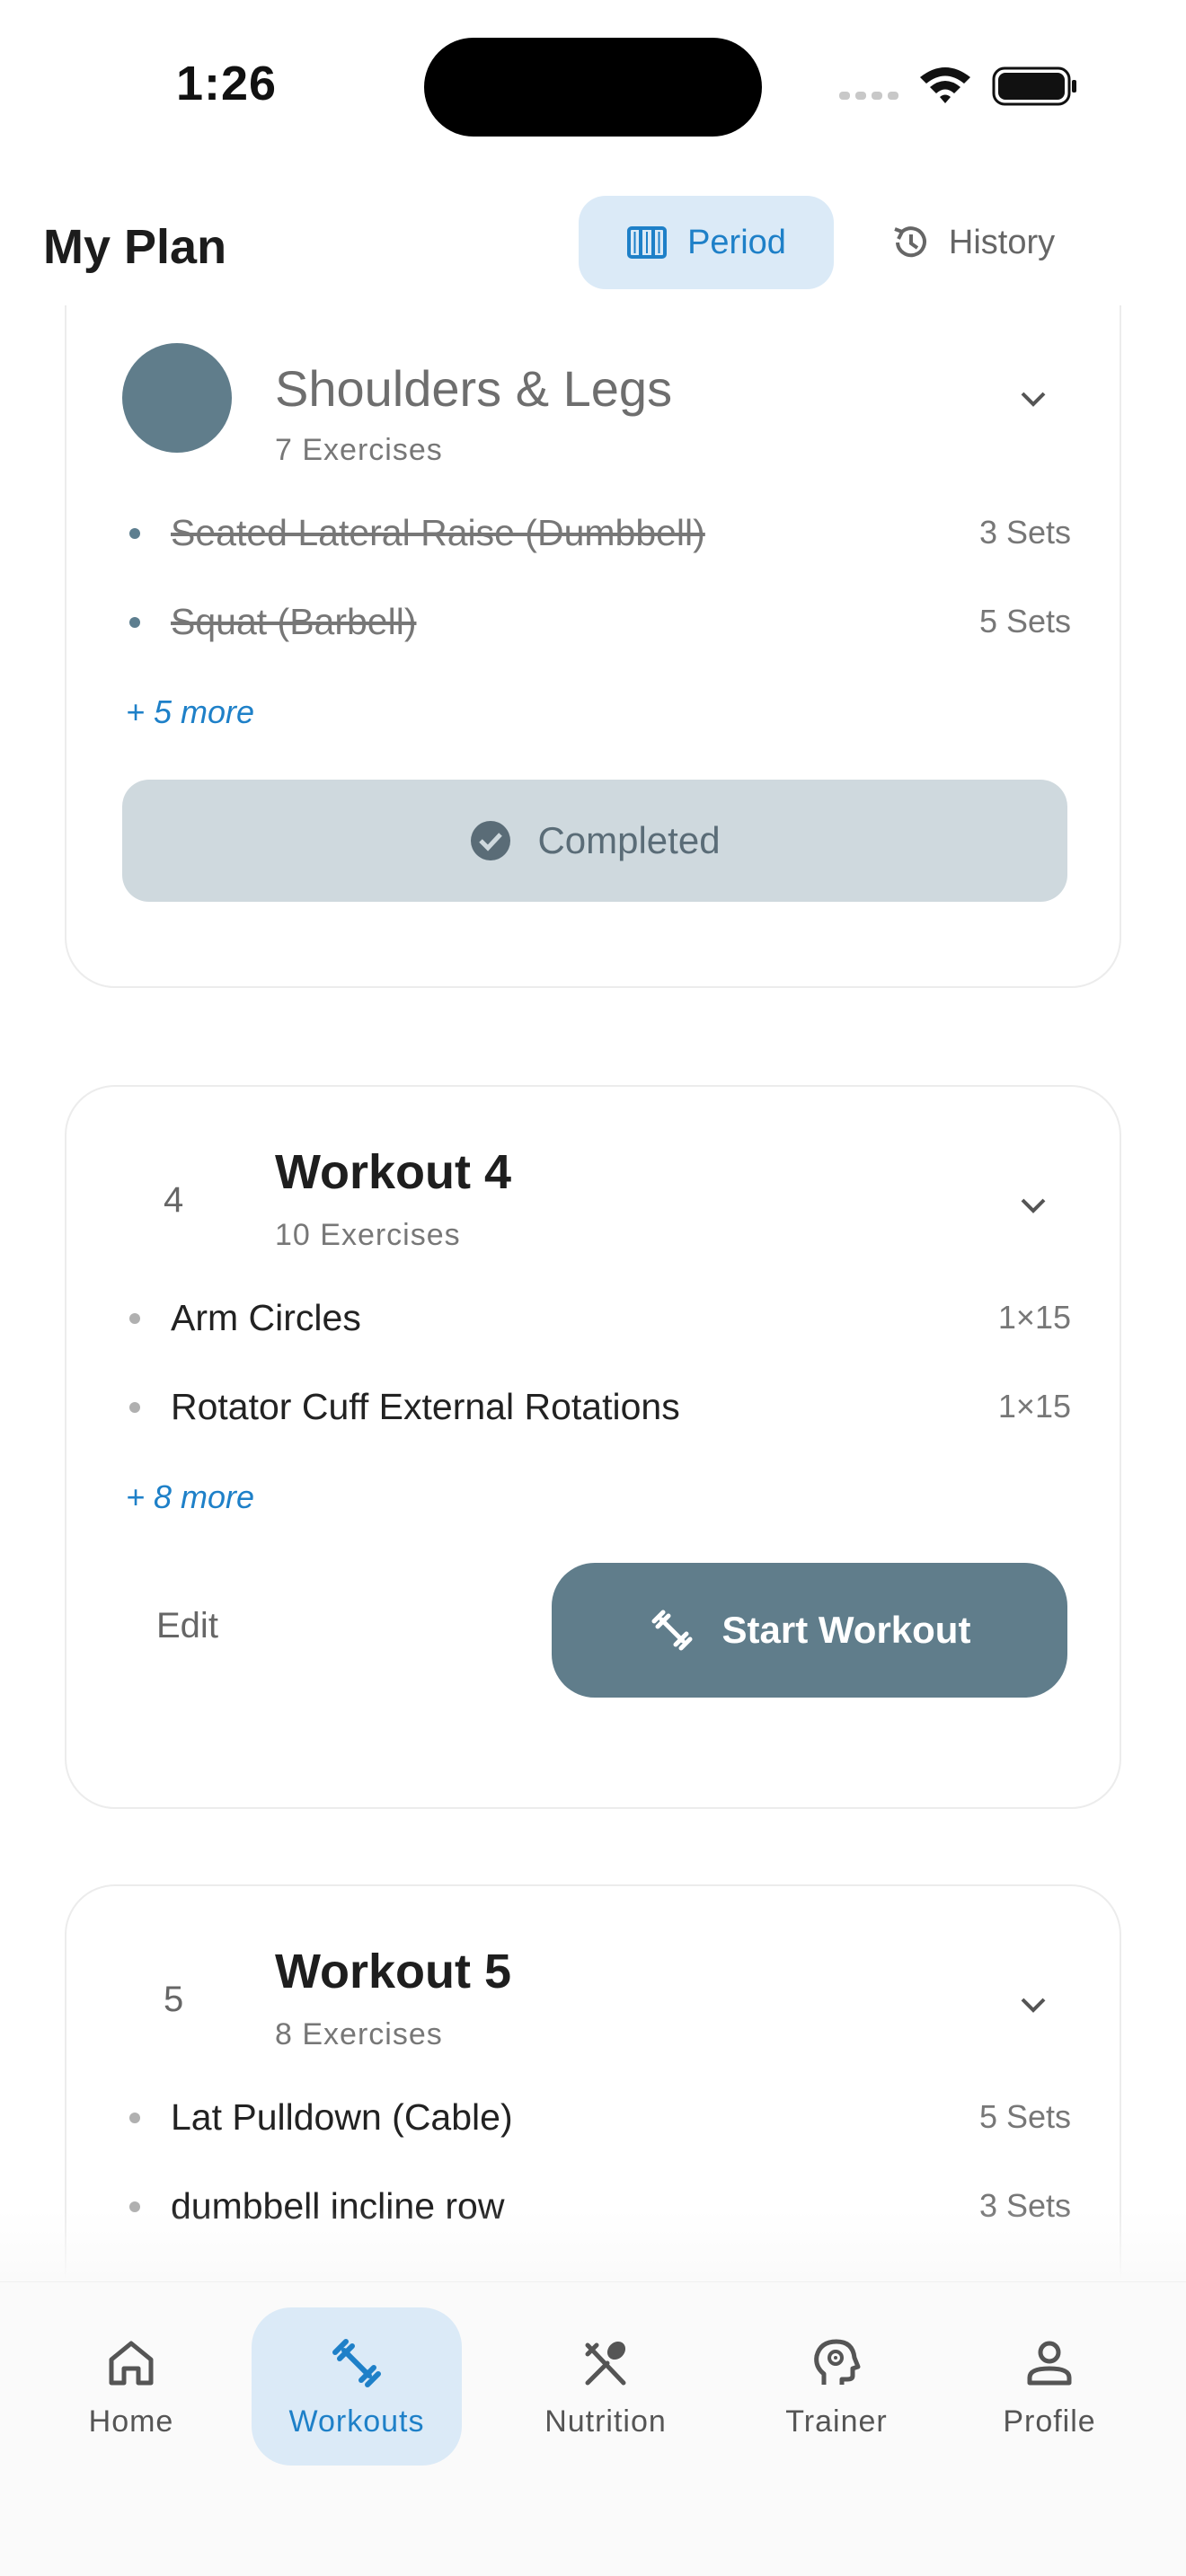 Image resolution: width=1186 pixels, height=2576 pixels. What do you see at coordinates (868, 96) in the screenshot?
I see `cellular-signal-icon` at bounding box center [868, 96].